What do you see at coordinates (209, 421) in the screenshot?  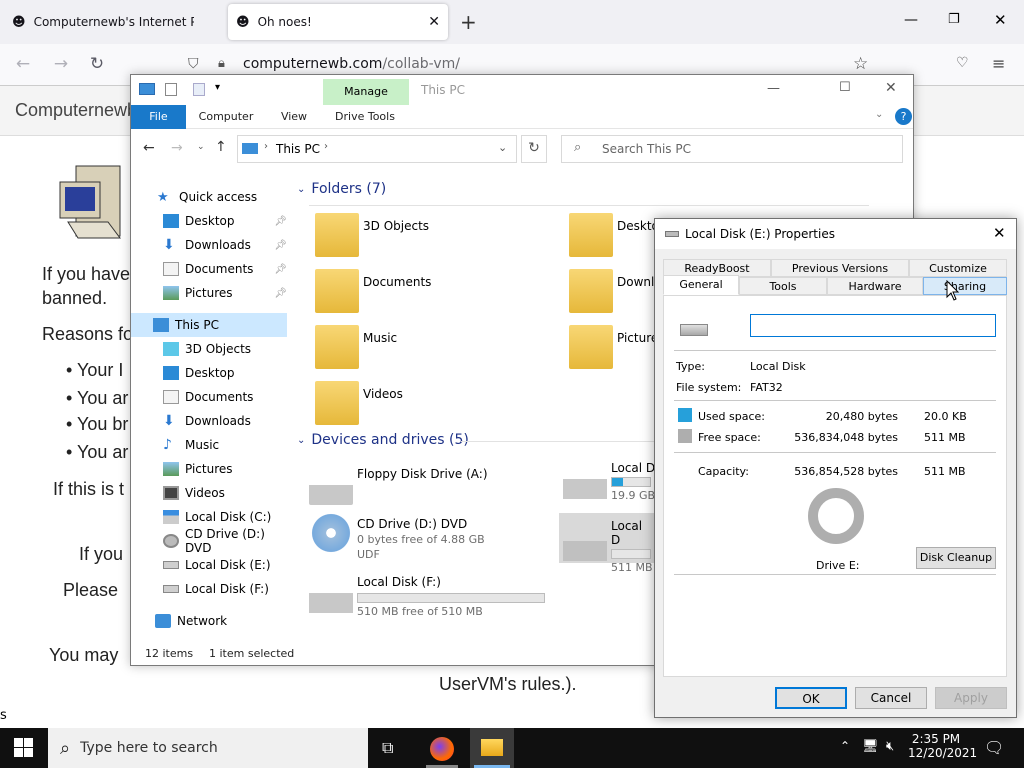 I see `sidebar-item-downloads: ⬇ Downloads` at bounding box center [209, 421].